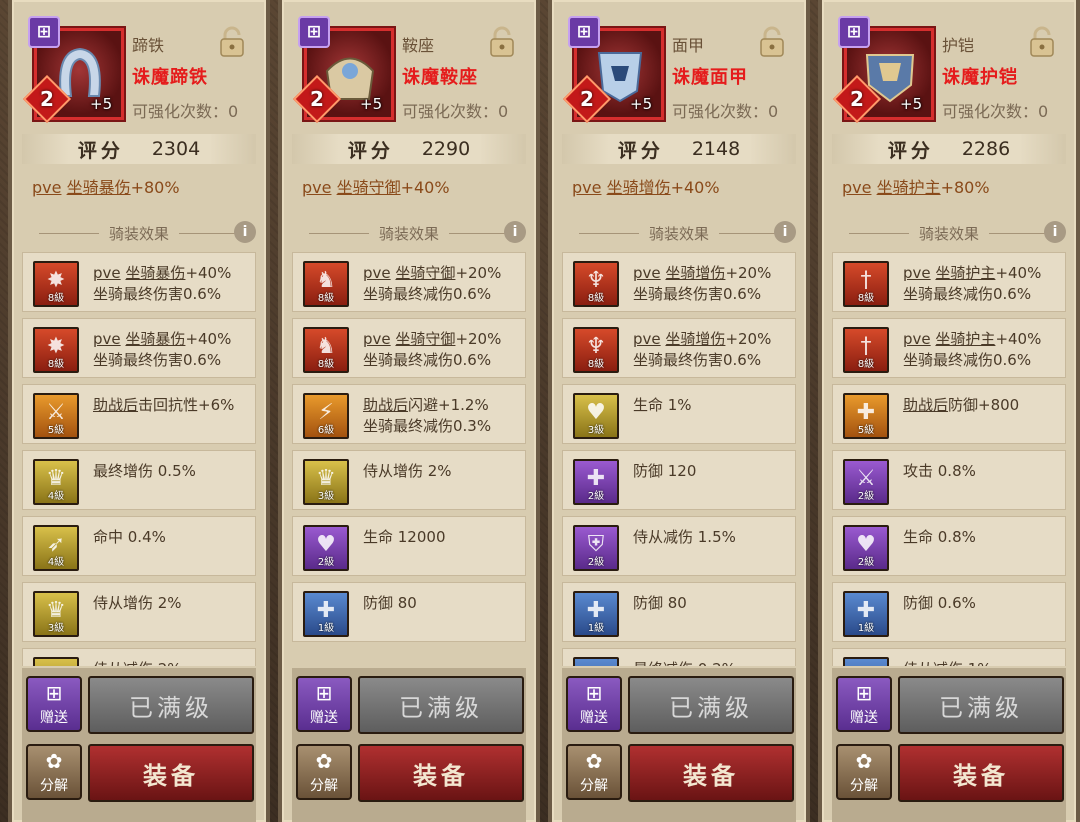  I want to click on effect-value: 防御 120, so click(665, 471).